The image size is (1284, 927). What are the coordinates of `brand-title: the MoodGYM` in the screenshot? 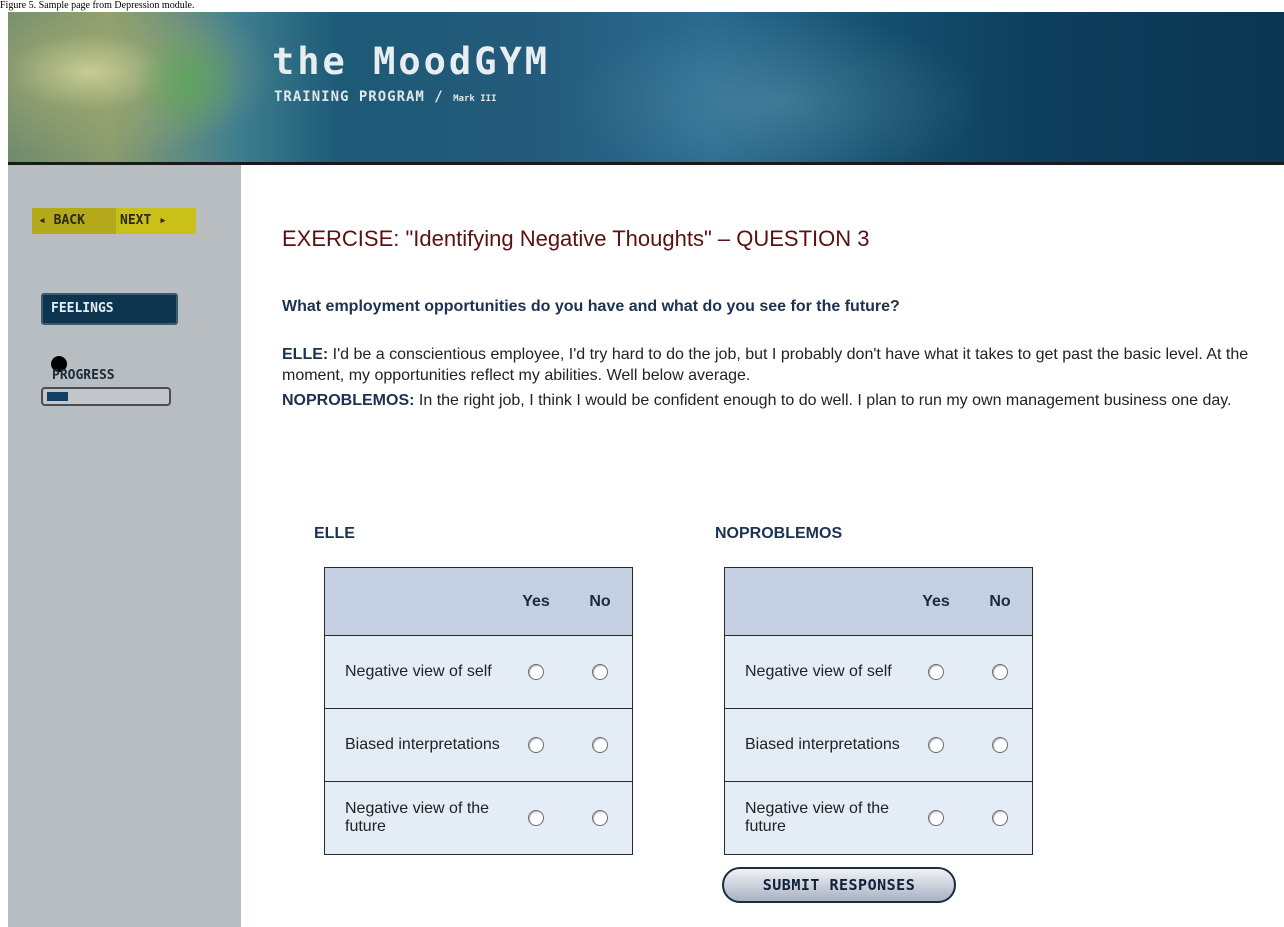 It's located at (411, 61).